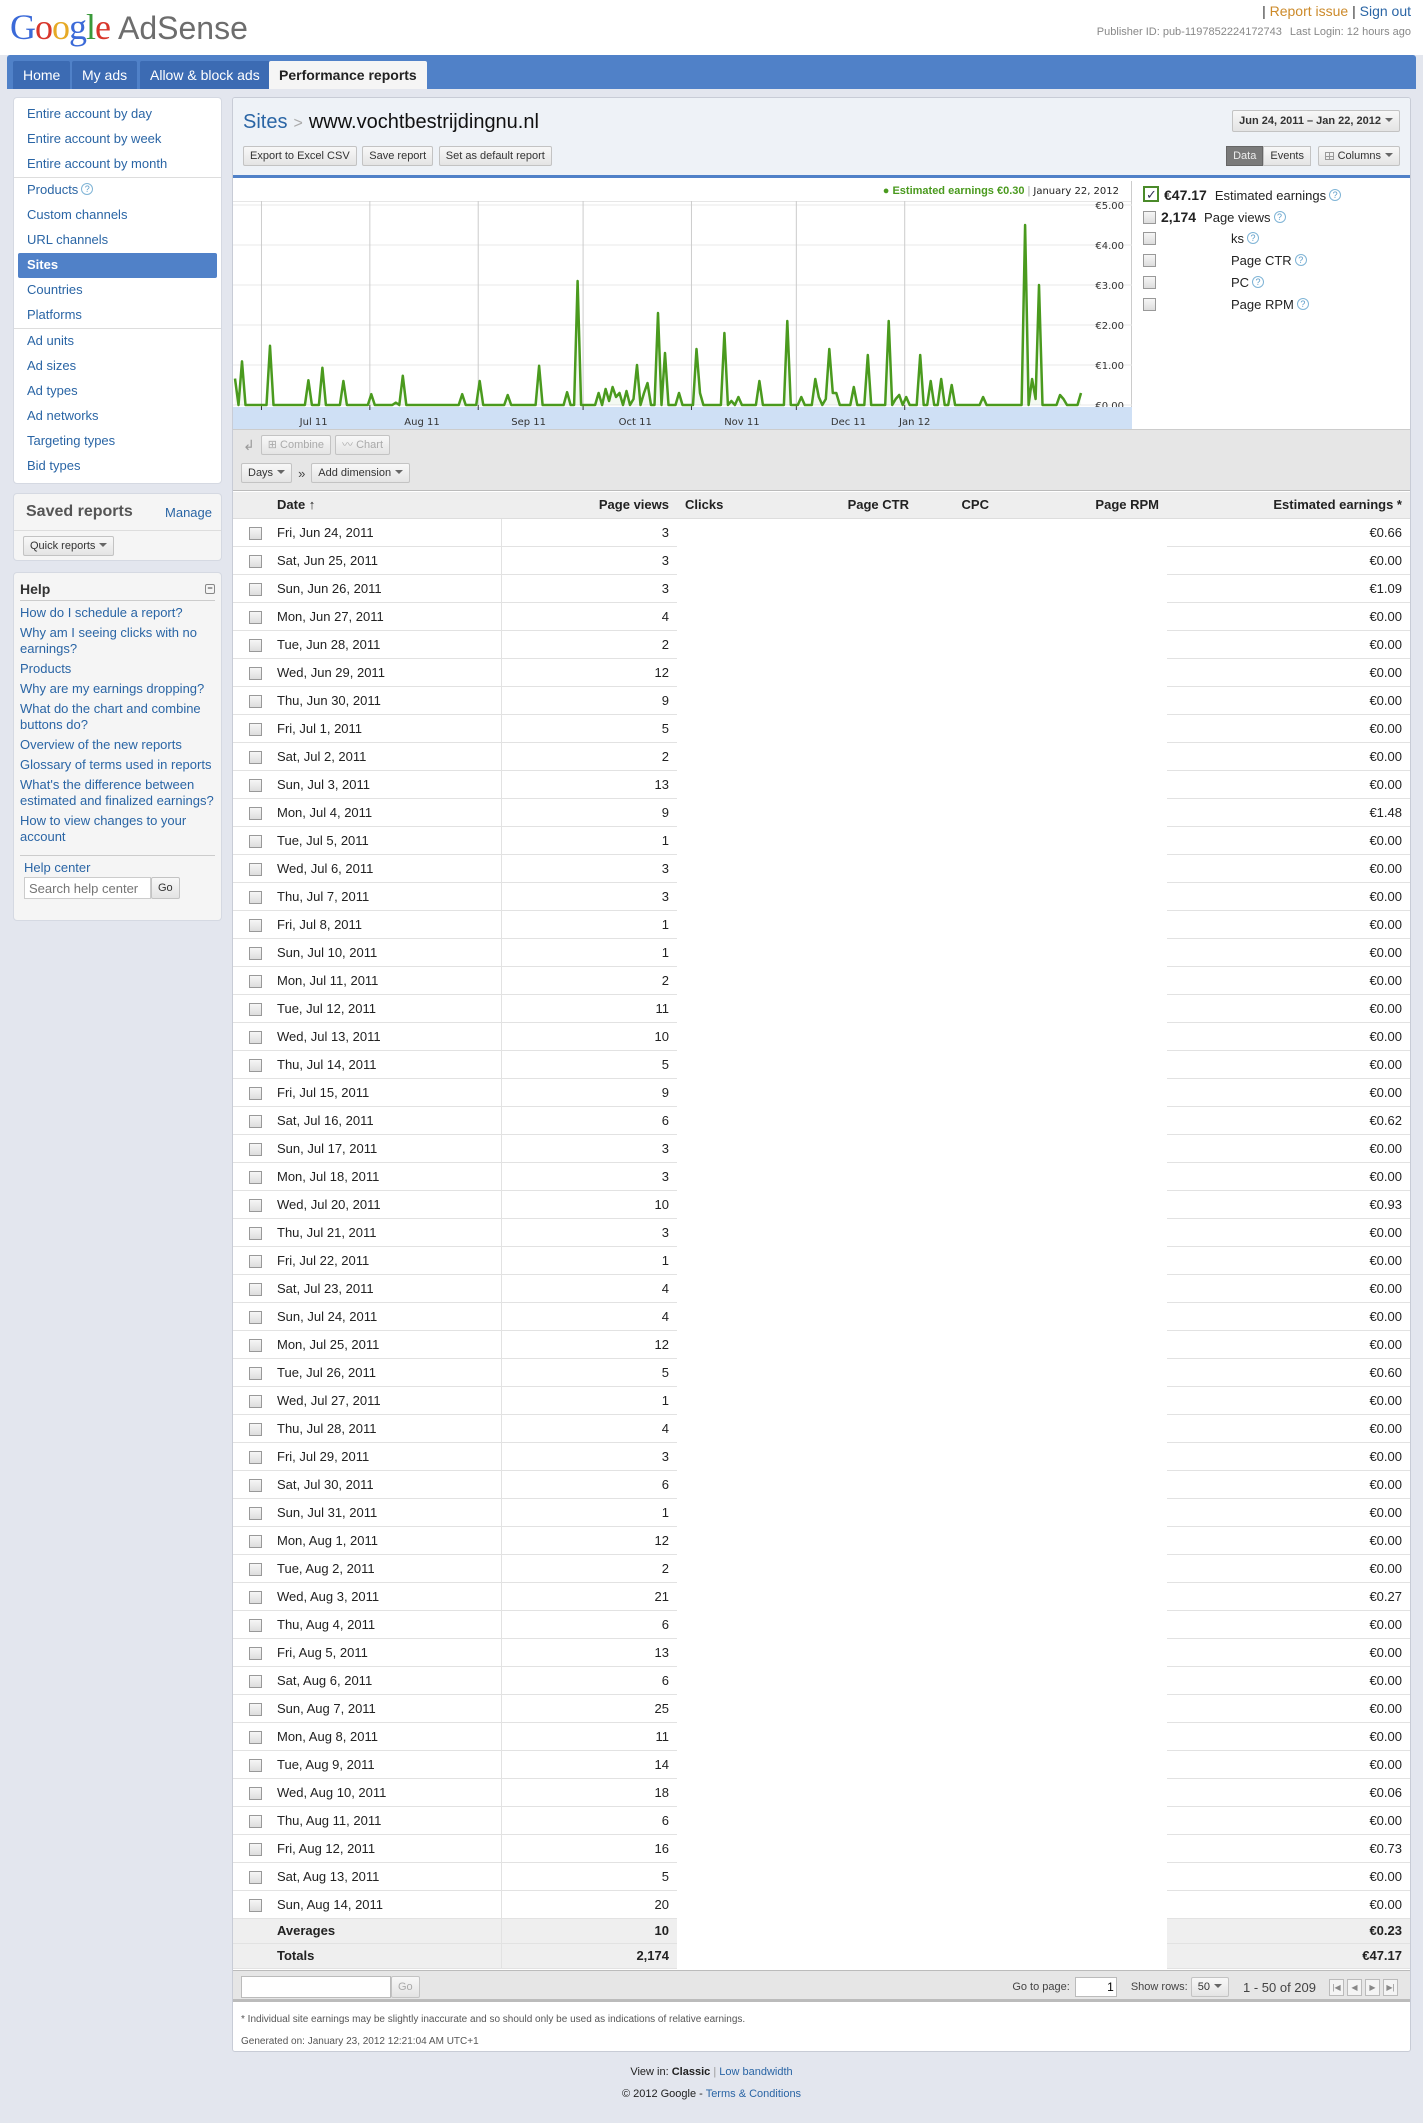 Image resolution: width=1423 pixels, height=2123 pixels. Describe the element at coordinates (117, 641) in the screenshot. I see `help-question-link: Why am I seeing clicks with no earnings?` at that location.